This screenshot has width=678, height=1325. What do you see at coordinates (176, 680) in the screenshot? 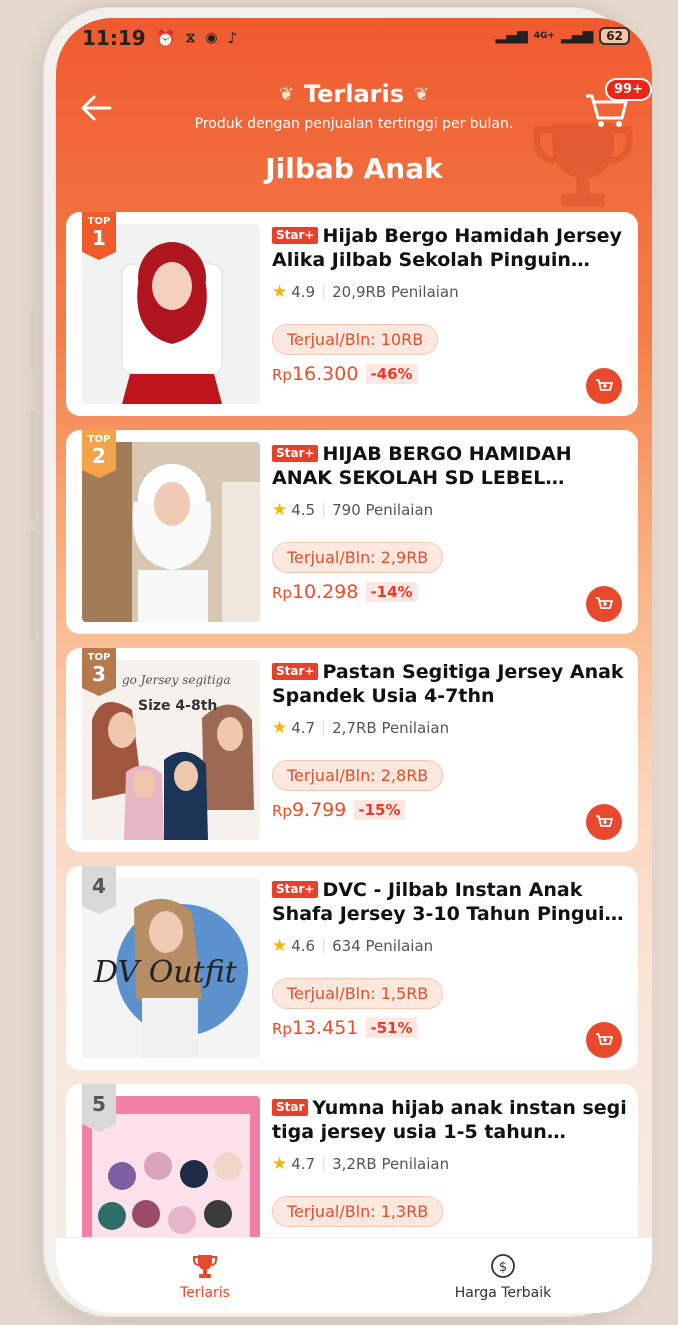
I see `thumb-caption: go Jersey segitiga` at bounding box center [176, 680].